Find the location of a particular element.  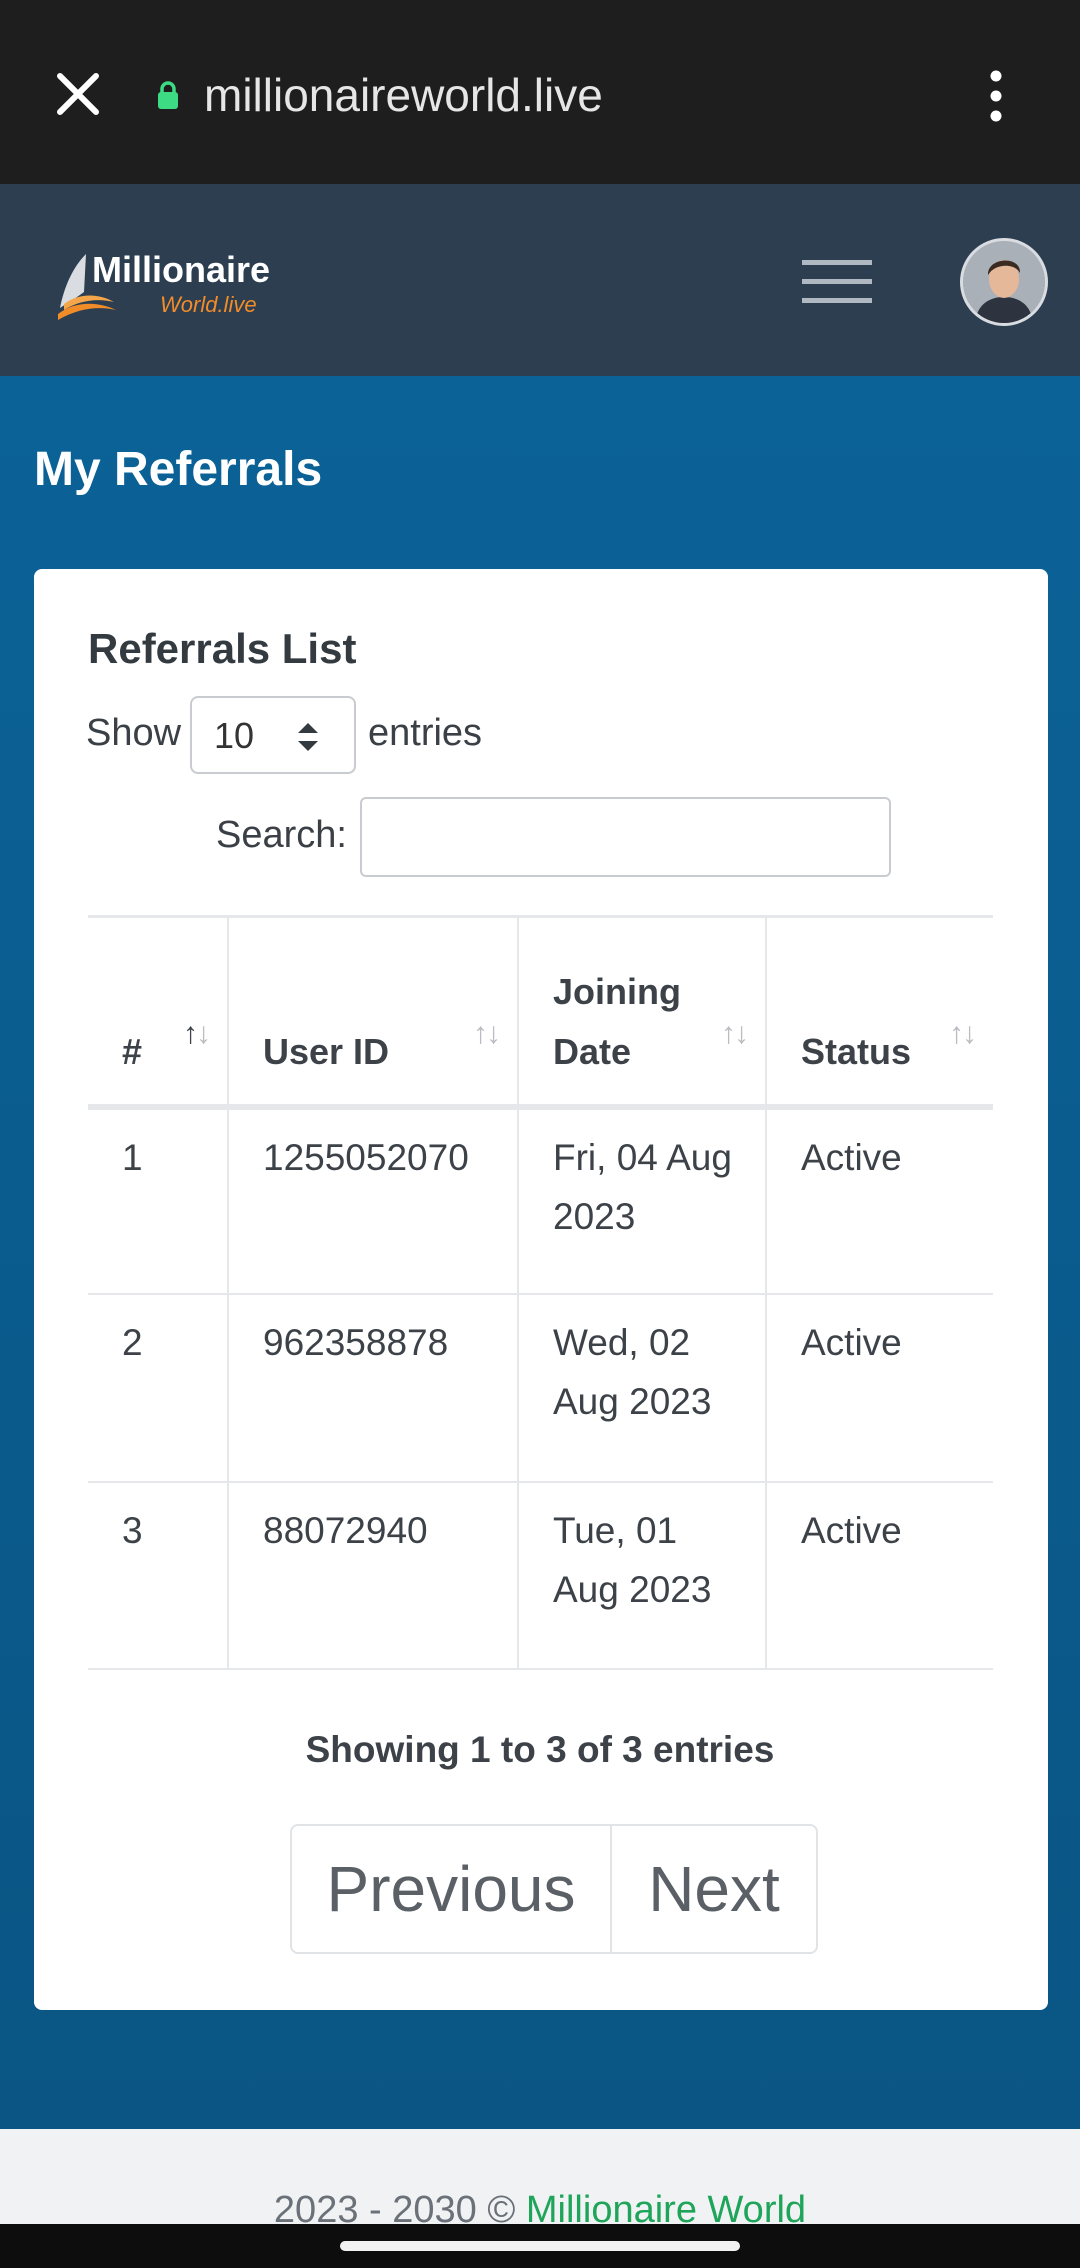

show-label: Show is located at coordinates (134, 733).